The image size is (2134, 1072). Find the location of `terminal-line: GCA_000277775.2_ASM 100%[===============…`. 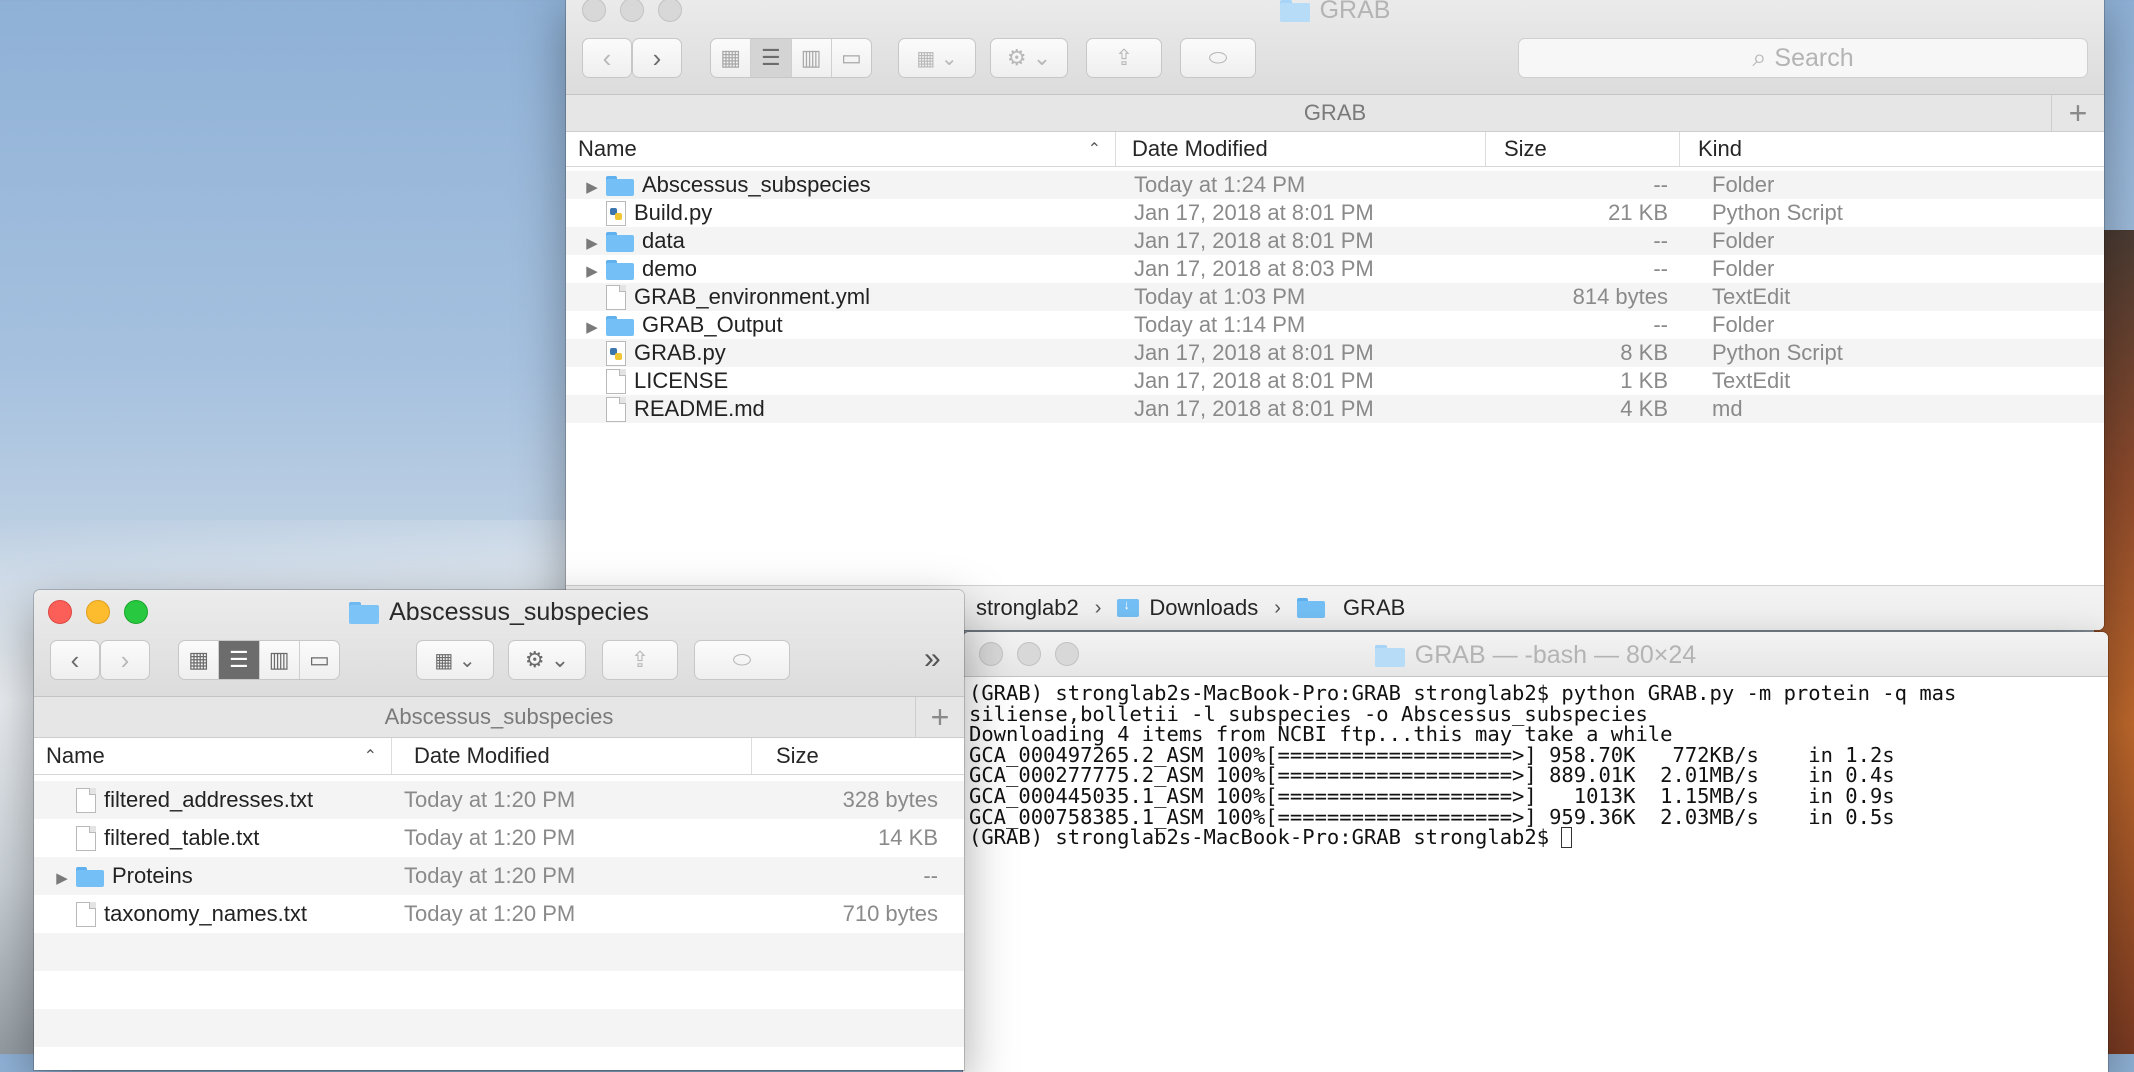

terminal-line: GCA_000277775.2_ASM 100%[===============… is located at coordinates (1432, 775).